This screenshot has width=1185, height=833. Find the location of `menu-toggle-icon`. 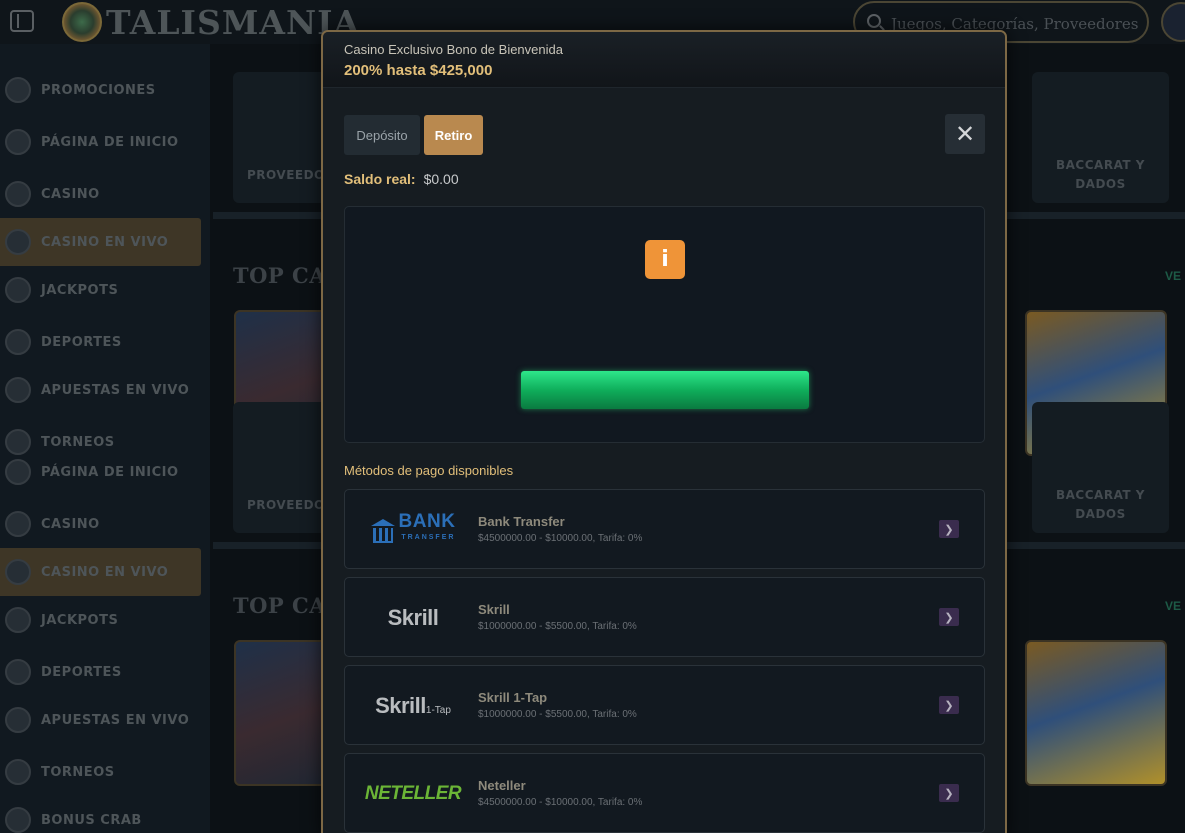

menu-toggle-icon is located at coordinates (22, 21).